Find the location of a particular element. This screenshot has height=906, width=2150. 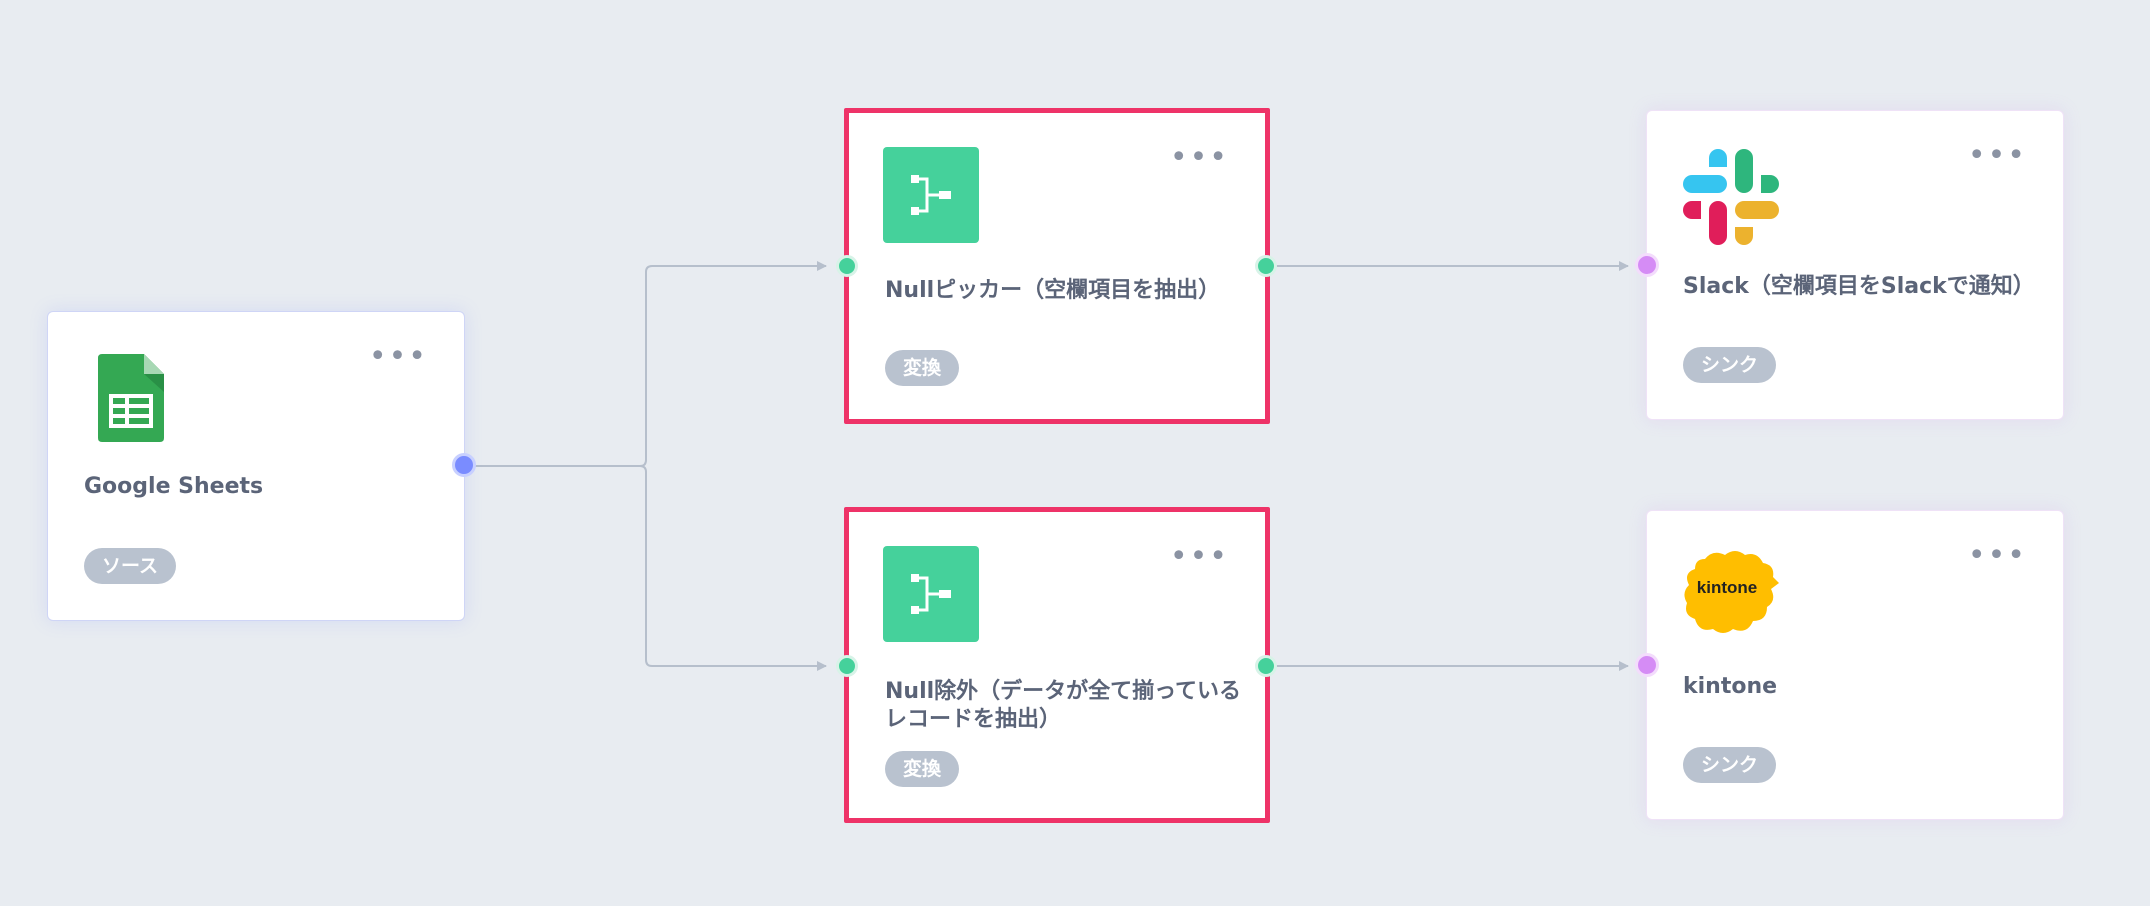

kintone-input-port is located at coordinates (1647, 665).